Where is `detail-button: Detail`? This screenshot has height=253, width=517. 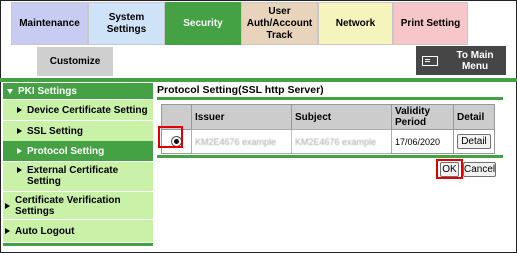 detail-button: Detail is located at coordinates (474, 141).